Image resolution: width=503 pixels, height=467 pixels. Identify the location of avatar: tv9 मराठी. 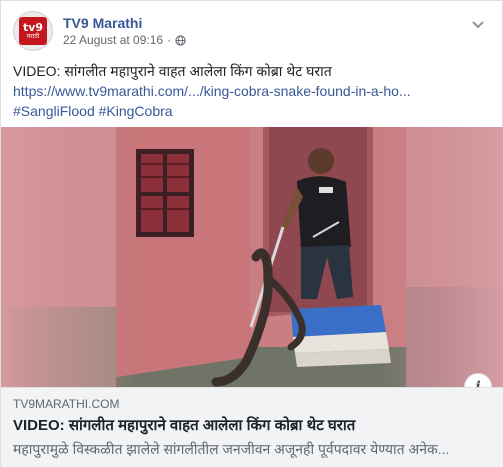
(33, 31).